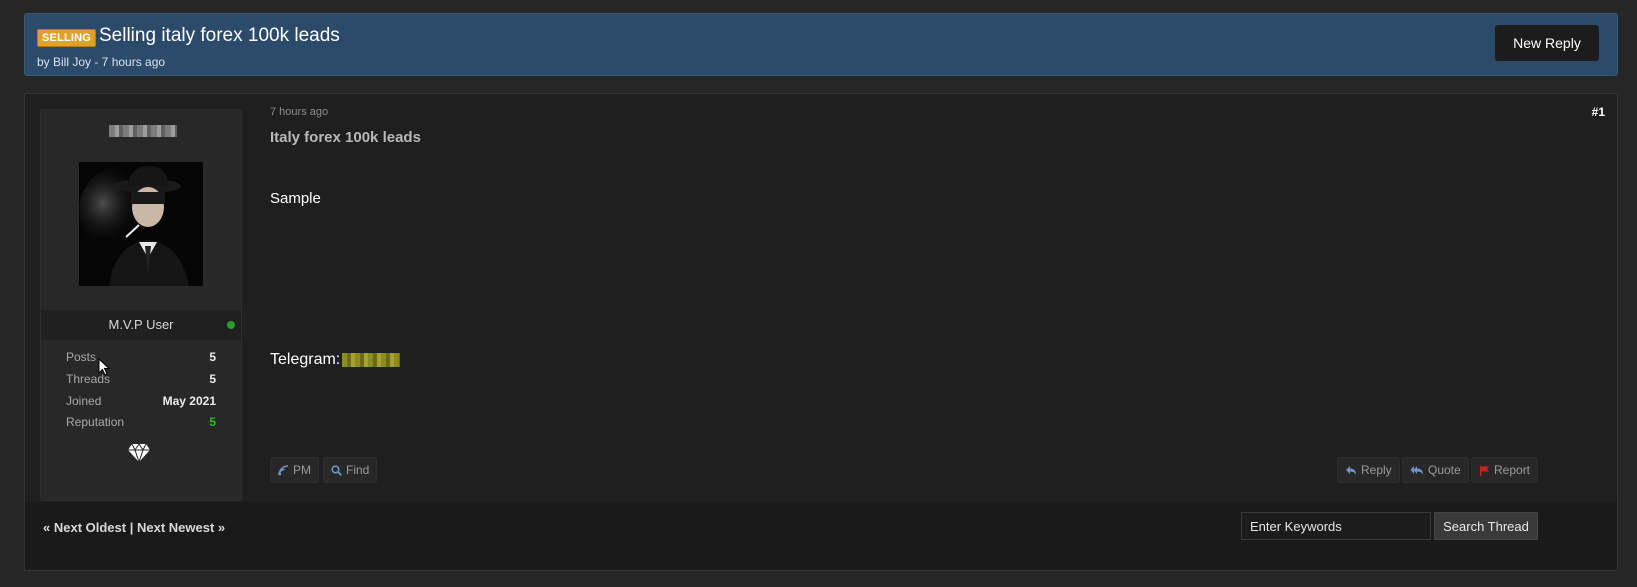 The image size is (1637, 587). What do you see at coordinates (1484, 471) in the screenshot?
I see `flag-icon` at bounding box center [1484, 471].